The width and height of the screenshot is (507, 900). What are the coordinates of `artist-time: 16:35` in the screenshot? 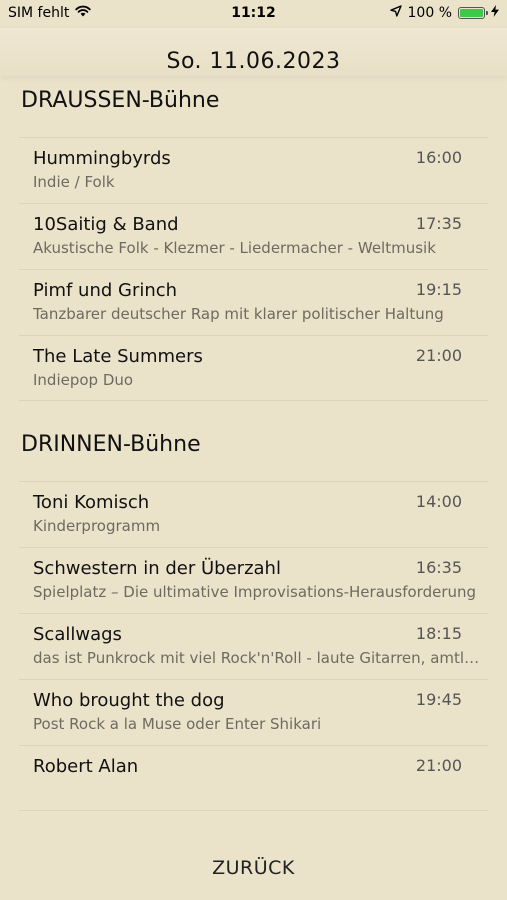 It's located at (438, 567).